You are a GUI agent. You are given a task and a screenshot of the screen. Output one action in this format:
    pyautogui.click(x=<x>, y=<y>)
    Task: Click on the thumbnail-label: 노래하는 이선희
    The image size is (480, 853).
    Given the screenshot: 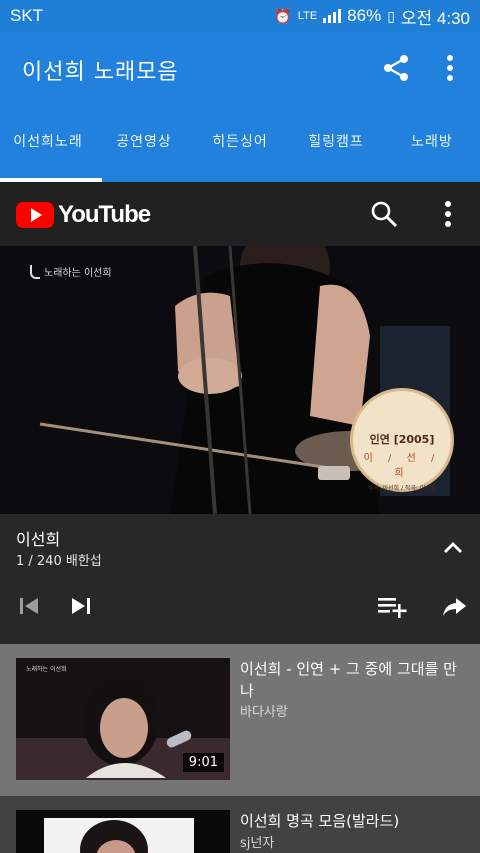 What is the action you would take?
    pyautogui.click(x=46, y=669)
    